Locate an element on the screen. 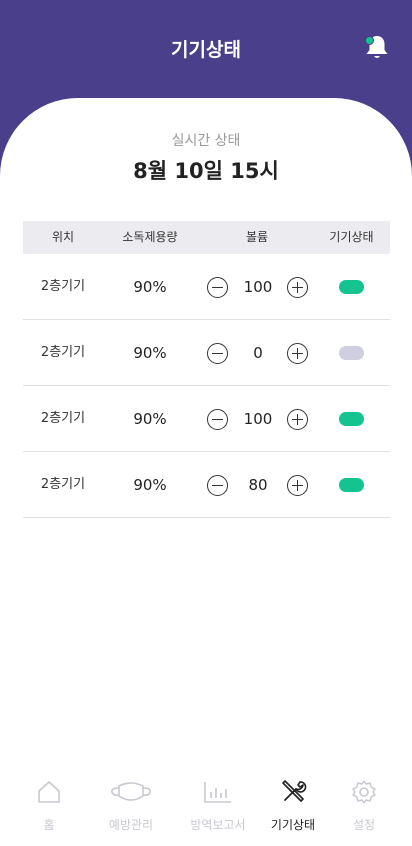 This screenshot has height=846, width=412. column-header-device-status: 기기상태 is located at coordinates (351, 237).